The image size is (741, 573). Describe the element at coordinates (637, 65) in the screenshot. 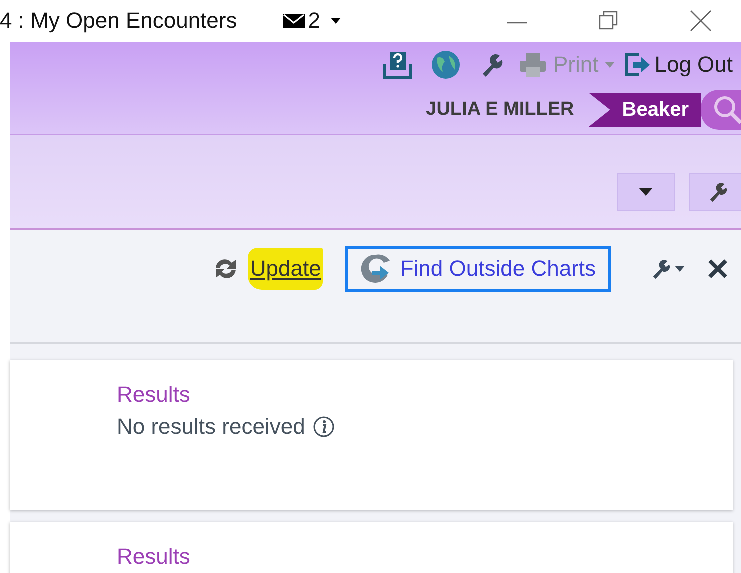

I see `exit-icon` at that location.